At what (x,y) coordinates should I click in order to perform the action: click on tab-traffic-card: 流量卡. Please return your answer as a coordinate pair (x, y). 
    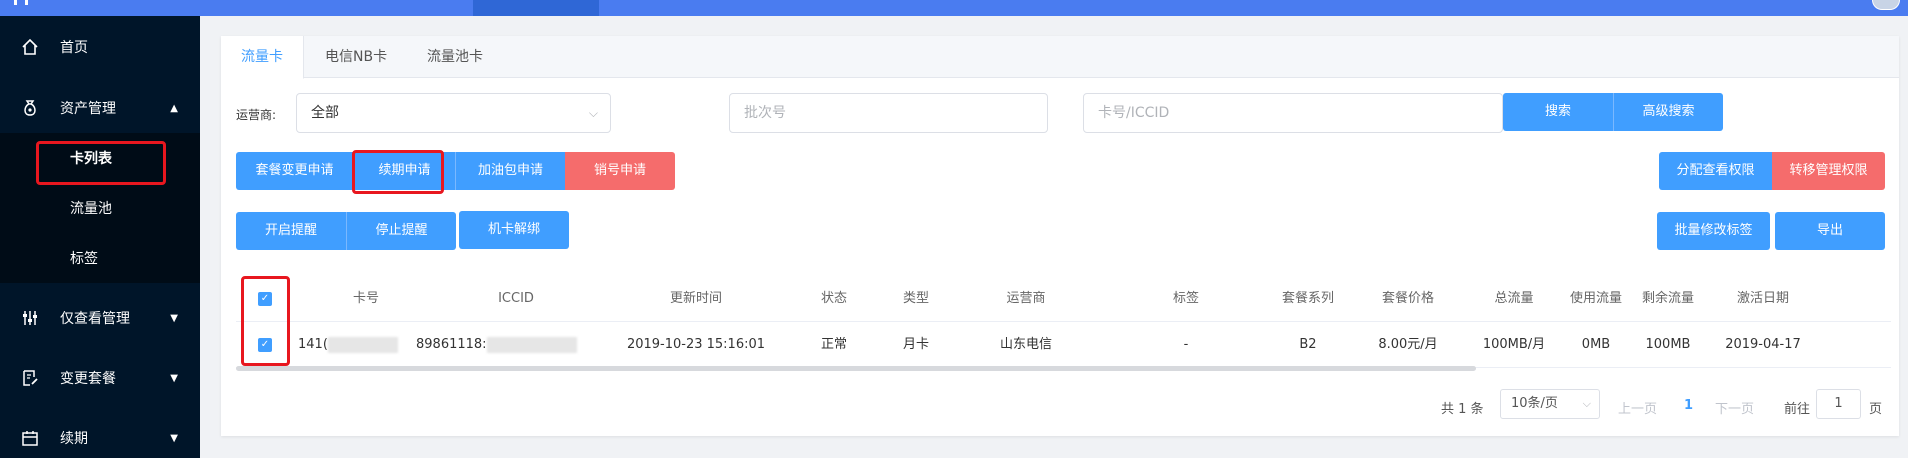
    Looking at the image, I should click on (262, 57).